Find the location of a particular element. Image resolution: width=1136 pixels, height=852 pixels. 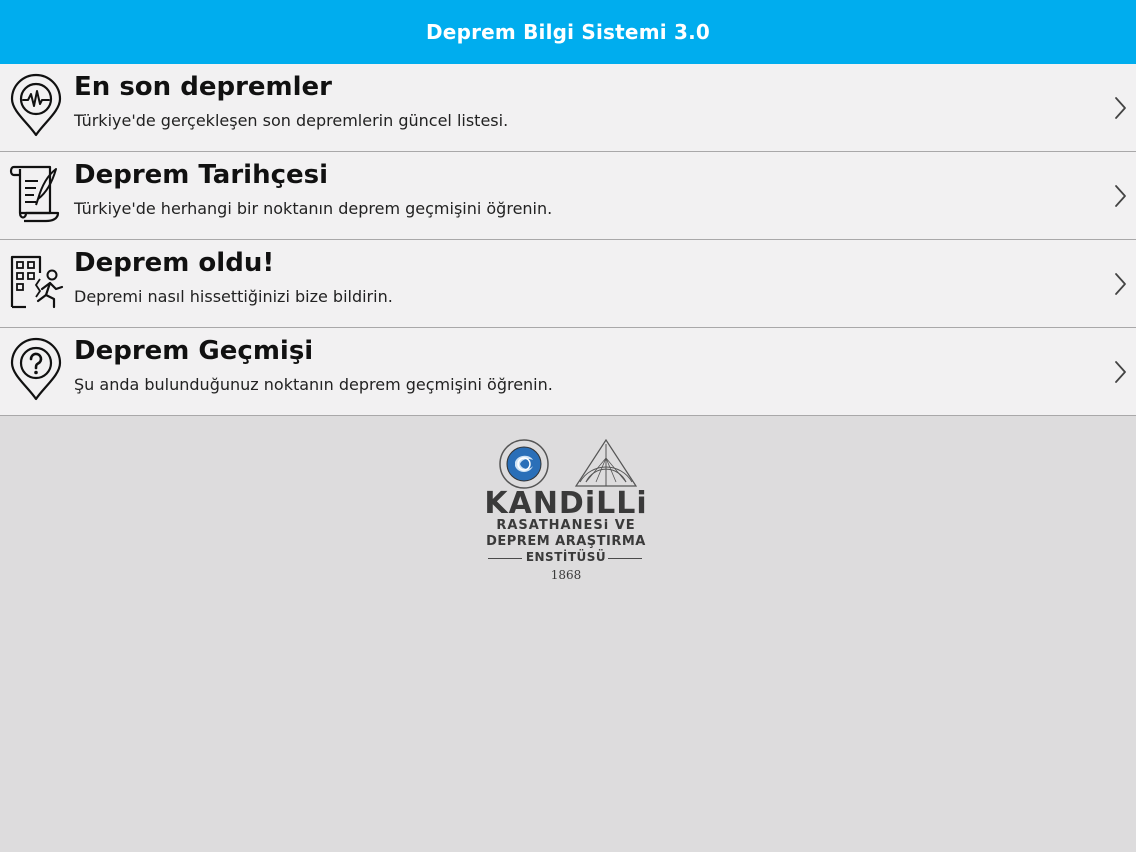

scroll-quill-icon is located at coordinates (34, 194).